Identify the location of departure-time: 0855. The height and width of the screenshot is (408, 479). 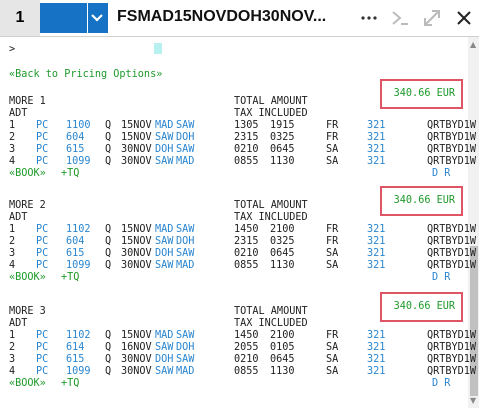
(246, 265).